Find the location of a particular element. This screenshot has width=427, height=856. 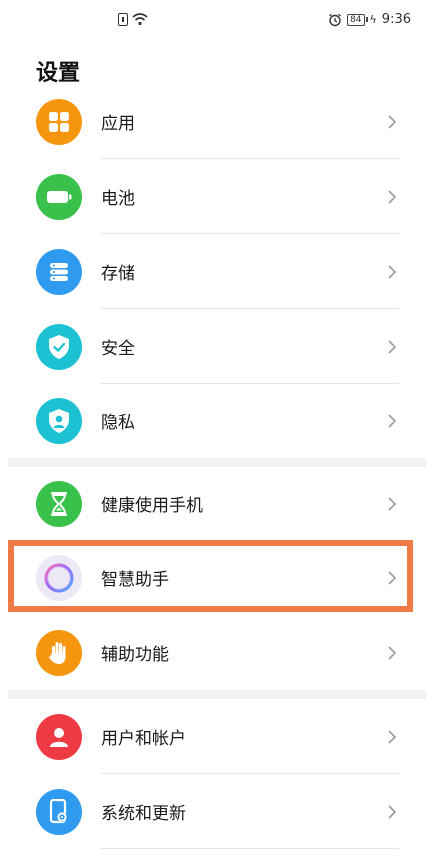

shield-check-icon is located at coordinates (59, 346).